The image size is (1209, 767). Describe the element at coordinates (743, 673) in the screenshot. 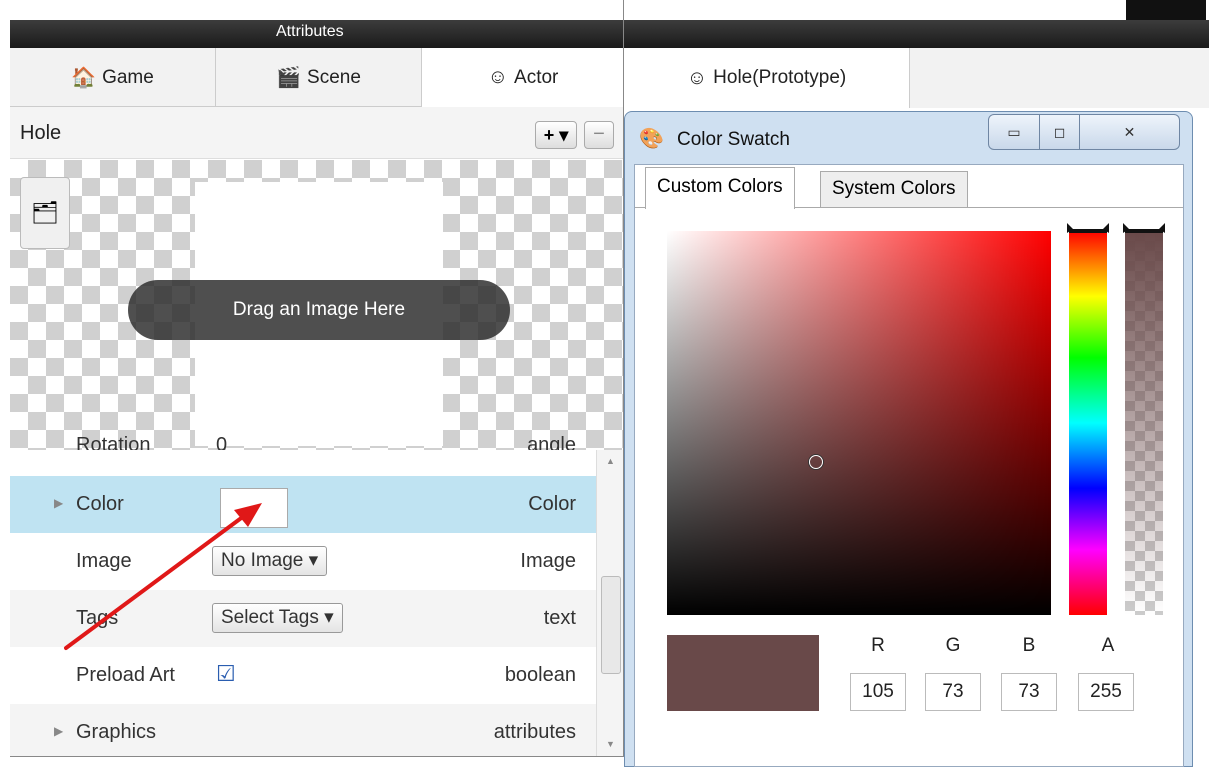

I see `color-preview` at that location.